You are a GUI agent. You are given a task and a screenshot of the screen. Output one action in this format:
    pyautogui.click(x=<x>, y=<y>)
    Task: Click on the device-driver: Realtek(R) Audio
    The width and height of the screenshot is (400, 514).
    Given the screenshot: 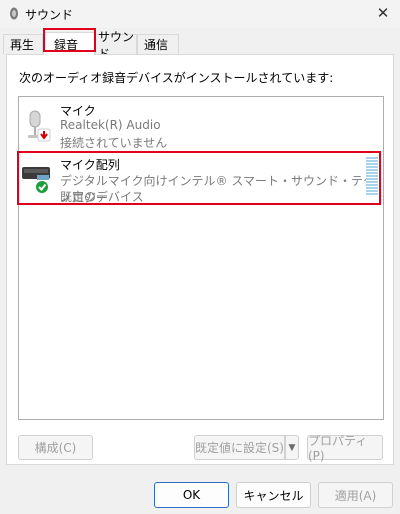 What is the action you would take?
    pyautogui.click(x=110, y=125)
    